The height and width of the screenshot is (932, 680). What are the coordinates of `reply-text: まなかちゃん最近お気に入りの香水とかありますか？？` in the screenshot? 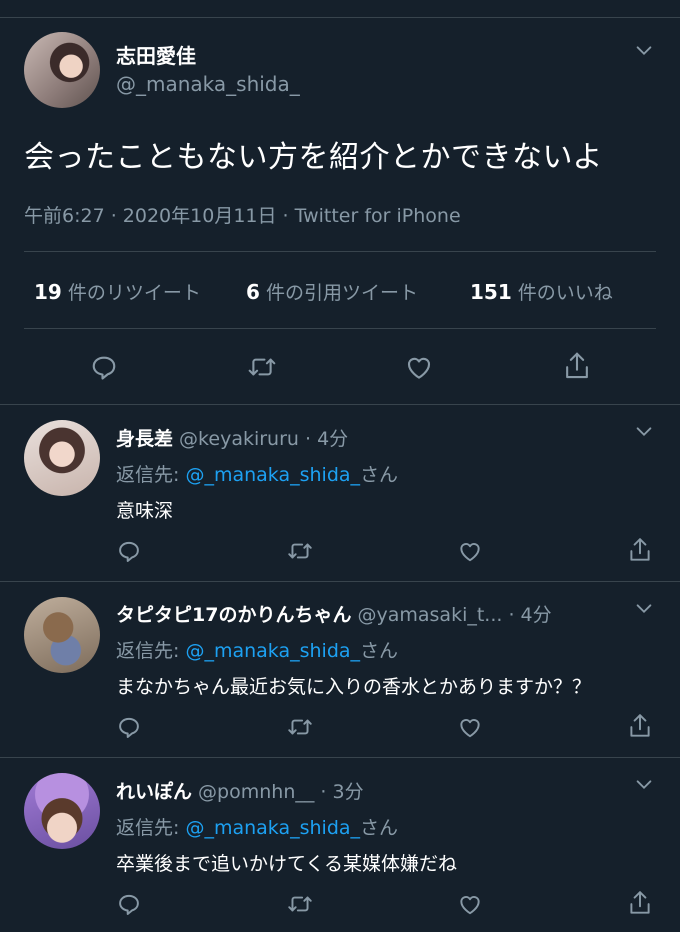 It's located at (354, 687).